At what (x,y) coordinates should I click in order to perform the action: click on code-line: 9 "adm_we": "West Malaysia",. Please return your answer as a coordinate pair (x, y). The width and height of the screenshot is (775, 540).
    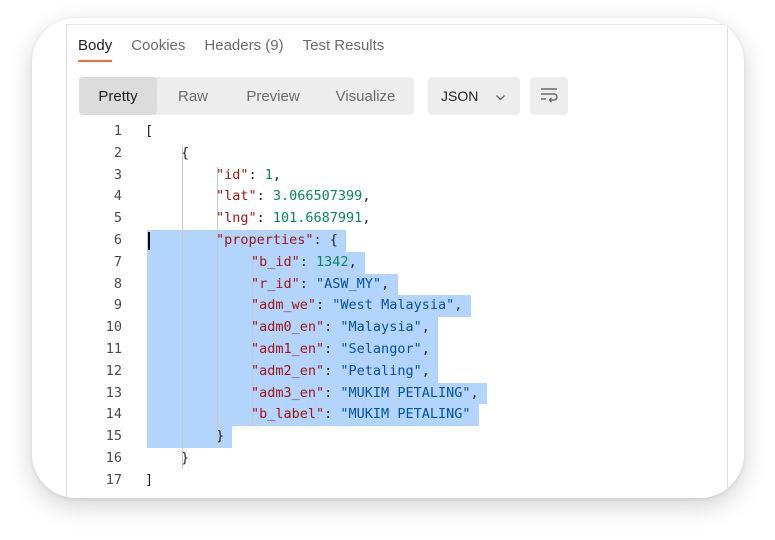
    Looking at the image, I should click on (397, 306).